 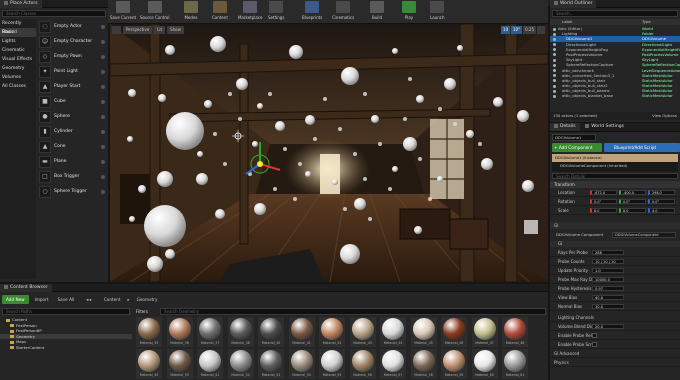 What do you see at coordinates (250, 10) in the screenshot?
I see `toolbar-button-marketplace: Marketplace` at bounding box center [250, 10].